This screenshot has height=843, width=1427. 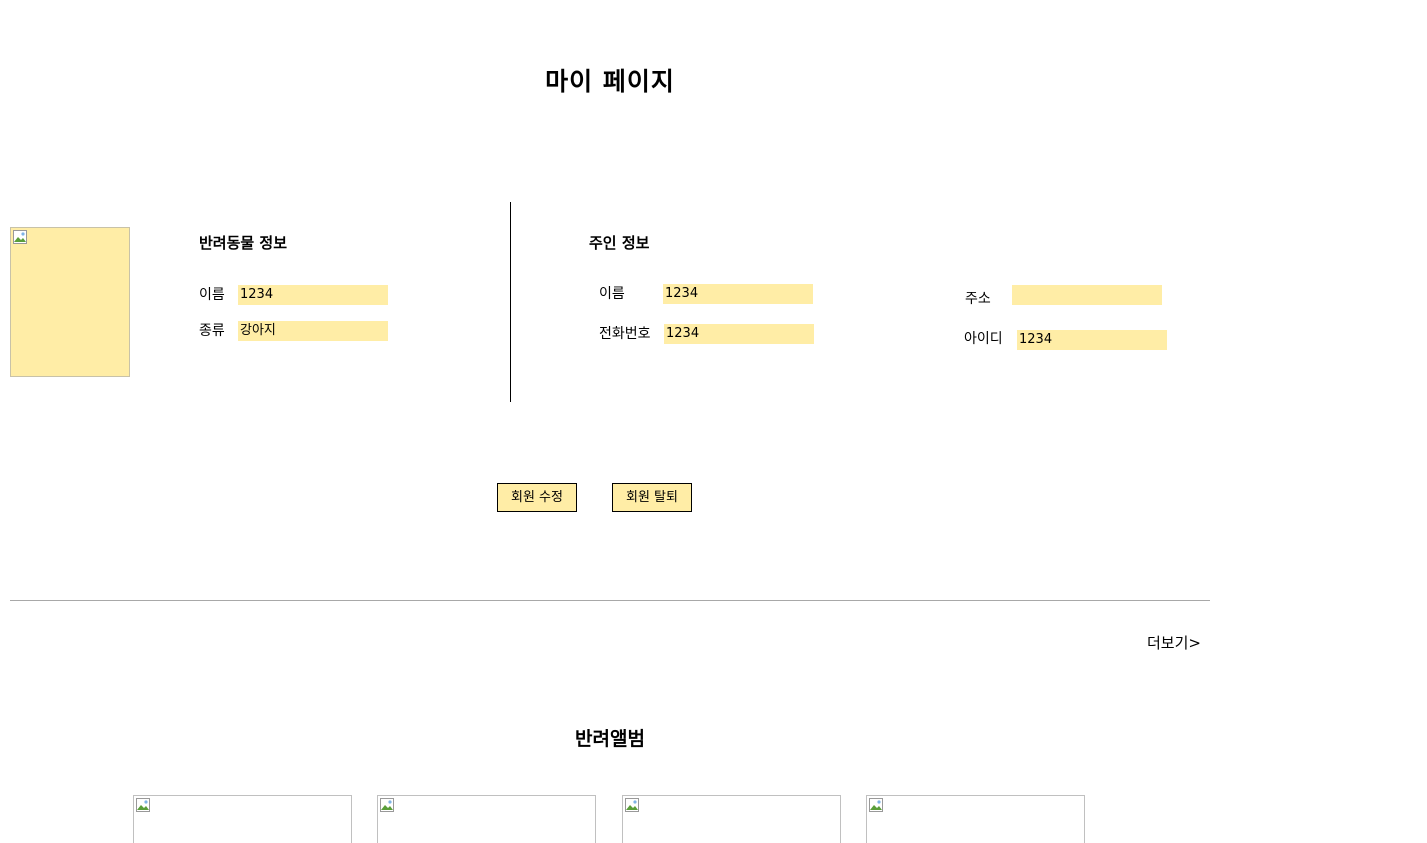 I want to click on pet-name-field: 1234, so click(x=313, y=295).